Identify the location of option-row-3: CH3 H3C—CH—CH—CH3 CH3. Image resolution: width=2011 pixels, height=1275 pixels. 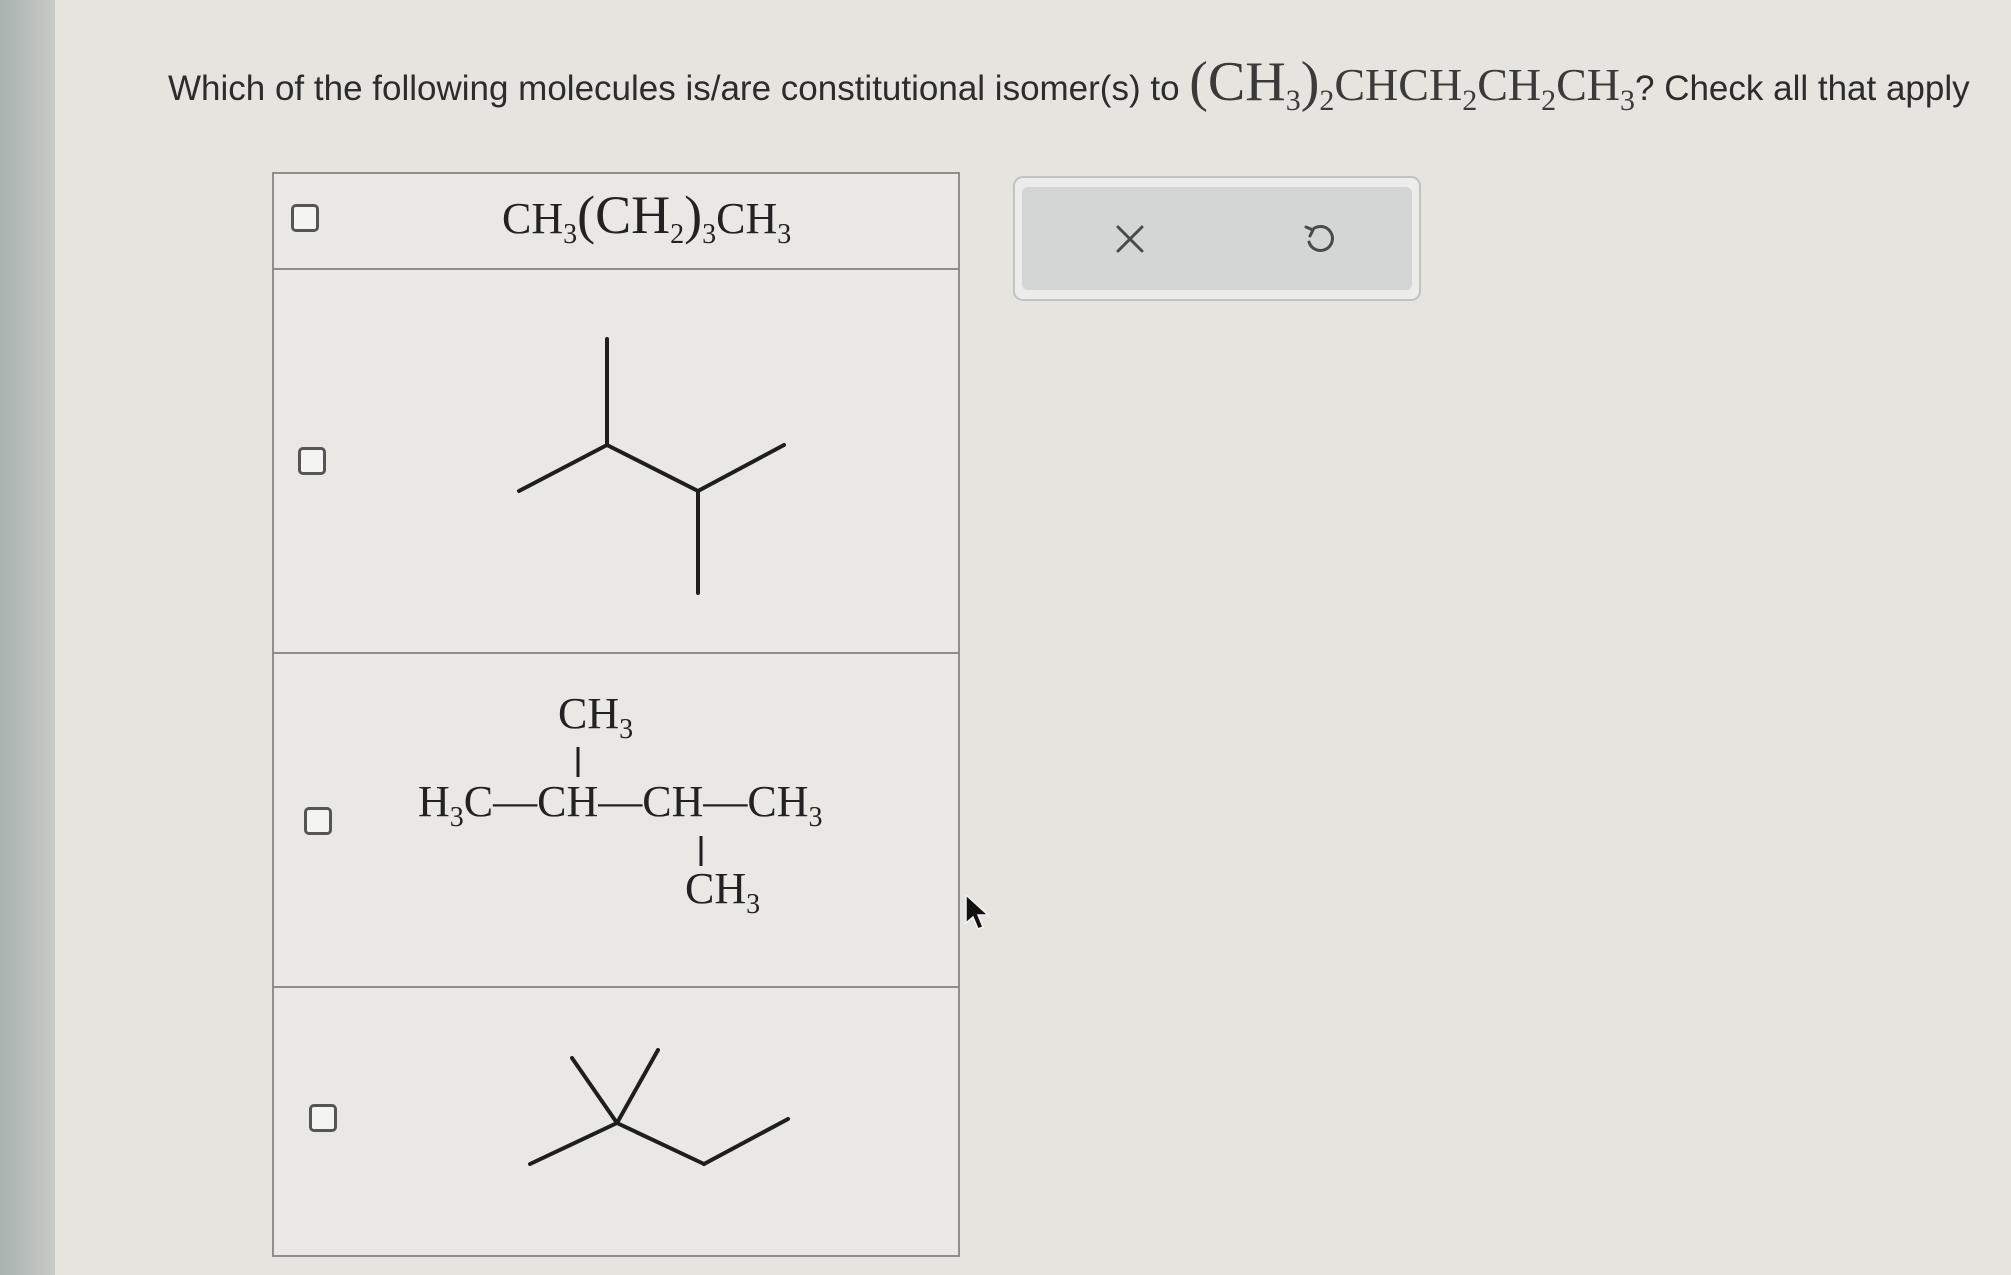
(616, 820).